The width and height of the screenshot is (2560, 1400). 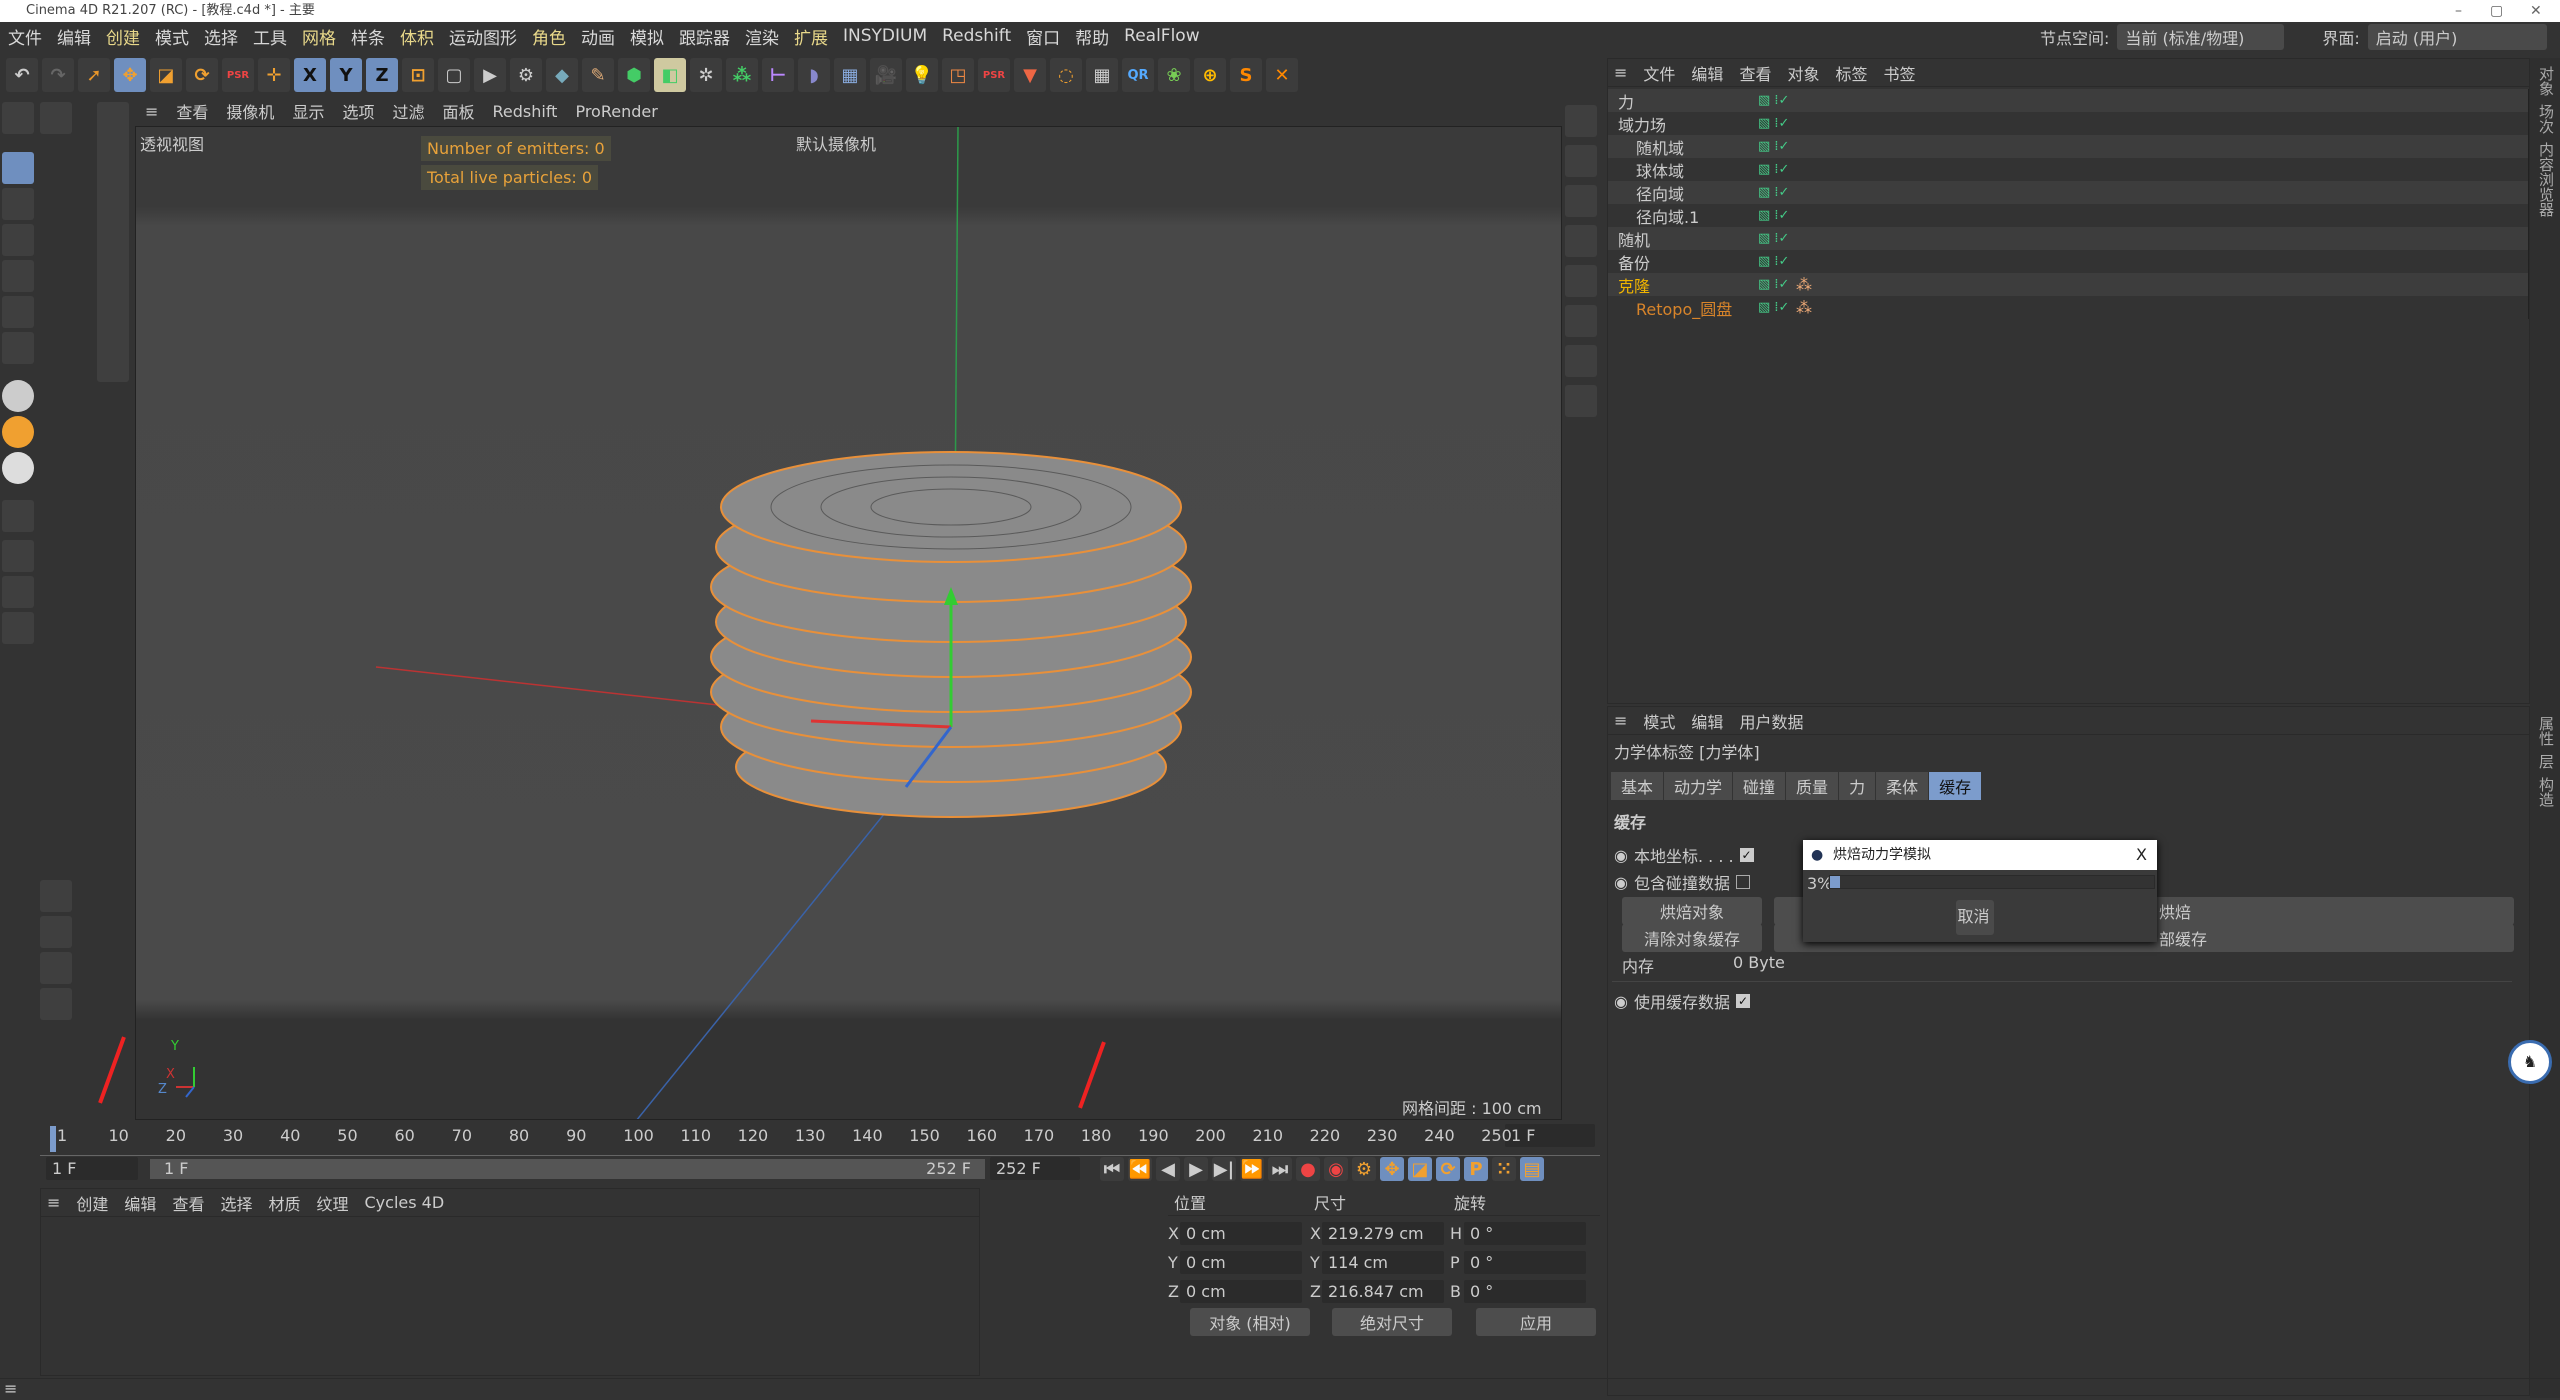 I want to click on menu-item: 渲染, so click(x=762, y=36).